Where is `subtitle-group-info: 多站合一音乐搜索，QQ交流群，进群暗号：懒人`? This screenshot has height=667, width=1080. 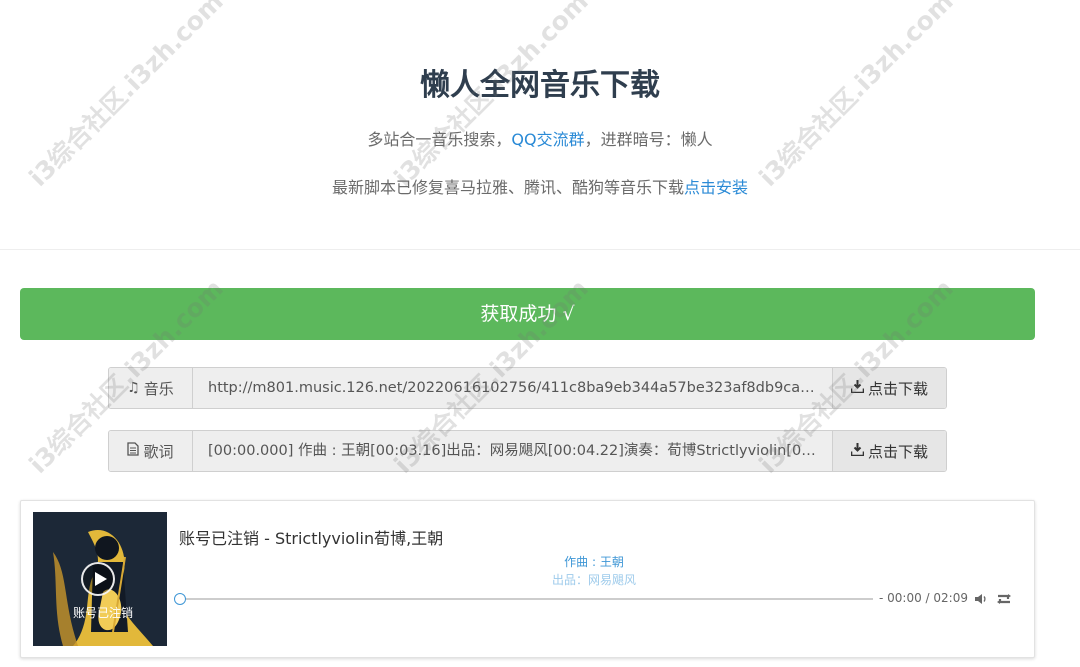 subtitle-group-info: 多站合一音乐搜索，QQ交流群，进群暗号：懒人 is located at coordinates (540, 138).